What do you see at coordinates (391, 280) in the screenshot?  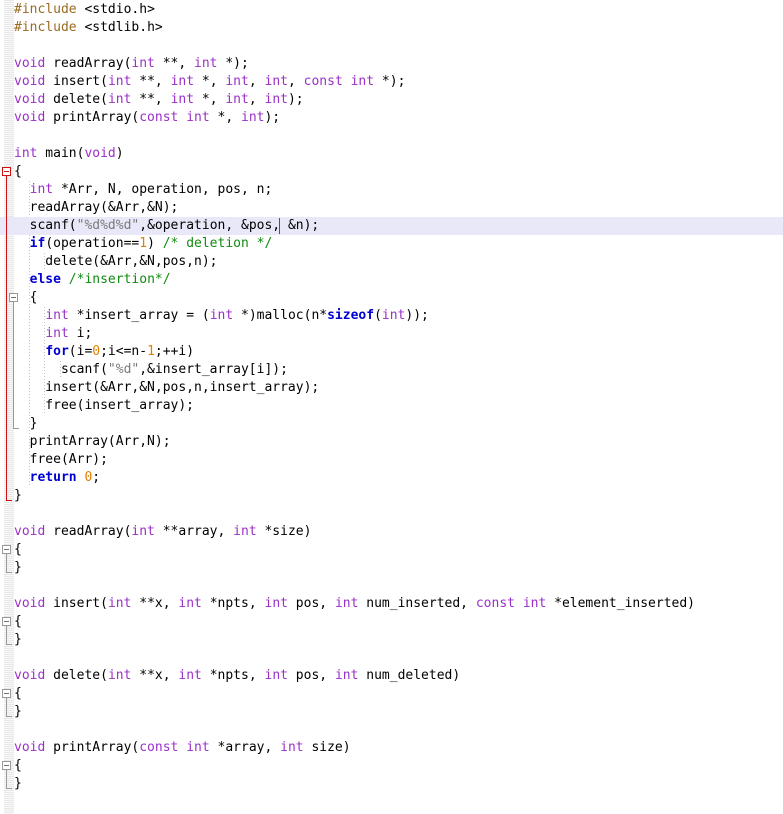 I see `code-line: else /*insertion*/` at bounding box center [391, 280].